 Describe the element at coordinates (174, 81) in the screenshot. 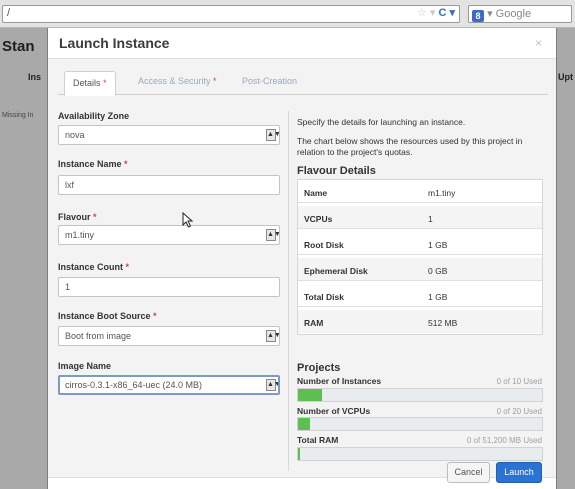

I see `tab-access-security-label: Access & Security` at that location.